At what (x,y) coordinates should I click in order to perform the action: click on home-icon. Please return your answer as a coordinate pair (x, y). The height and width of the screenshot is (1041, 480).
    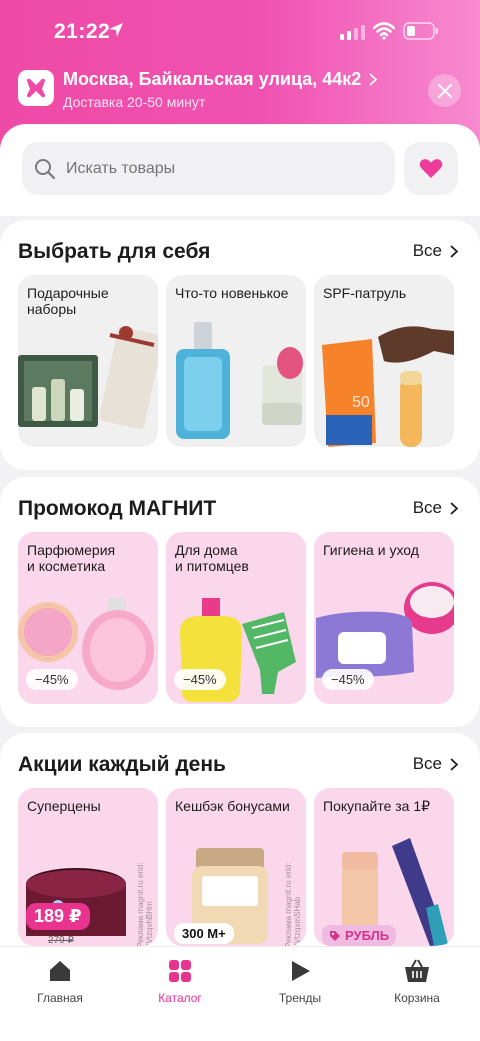
    Looking at the image, I should click on (60, 971).